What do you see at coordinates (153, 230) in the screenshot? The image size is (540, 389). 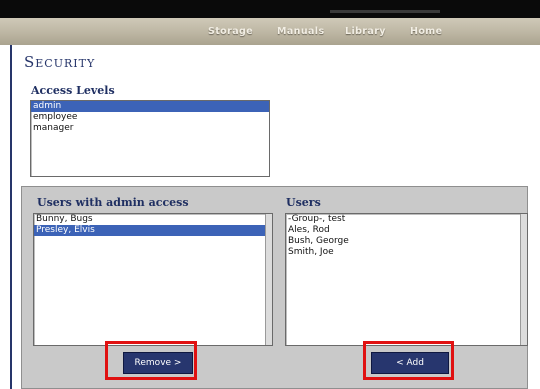 I see `list-item: Presley, Elvis` at bounding box center [153, 230].